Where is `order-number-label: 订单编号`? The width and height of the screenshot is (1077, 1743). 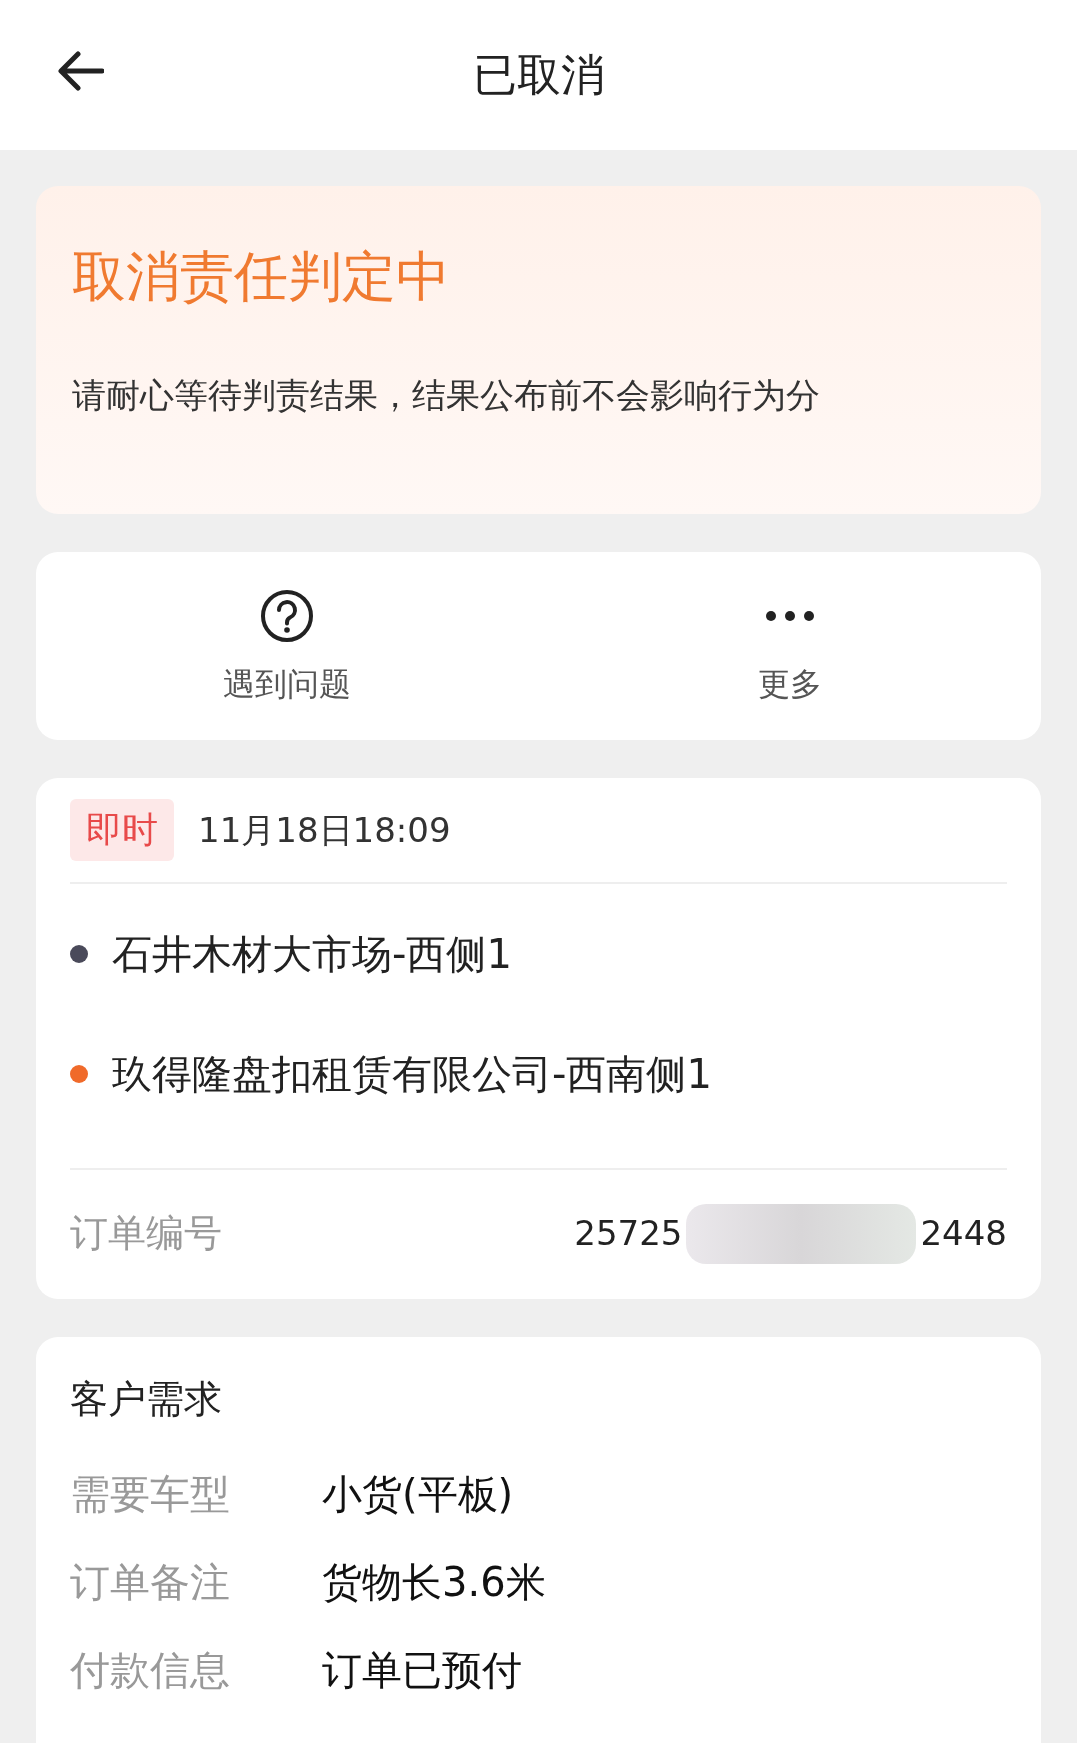 order-number-label: 订单编号 is located at coordinates (146, 1233).